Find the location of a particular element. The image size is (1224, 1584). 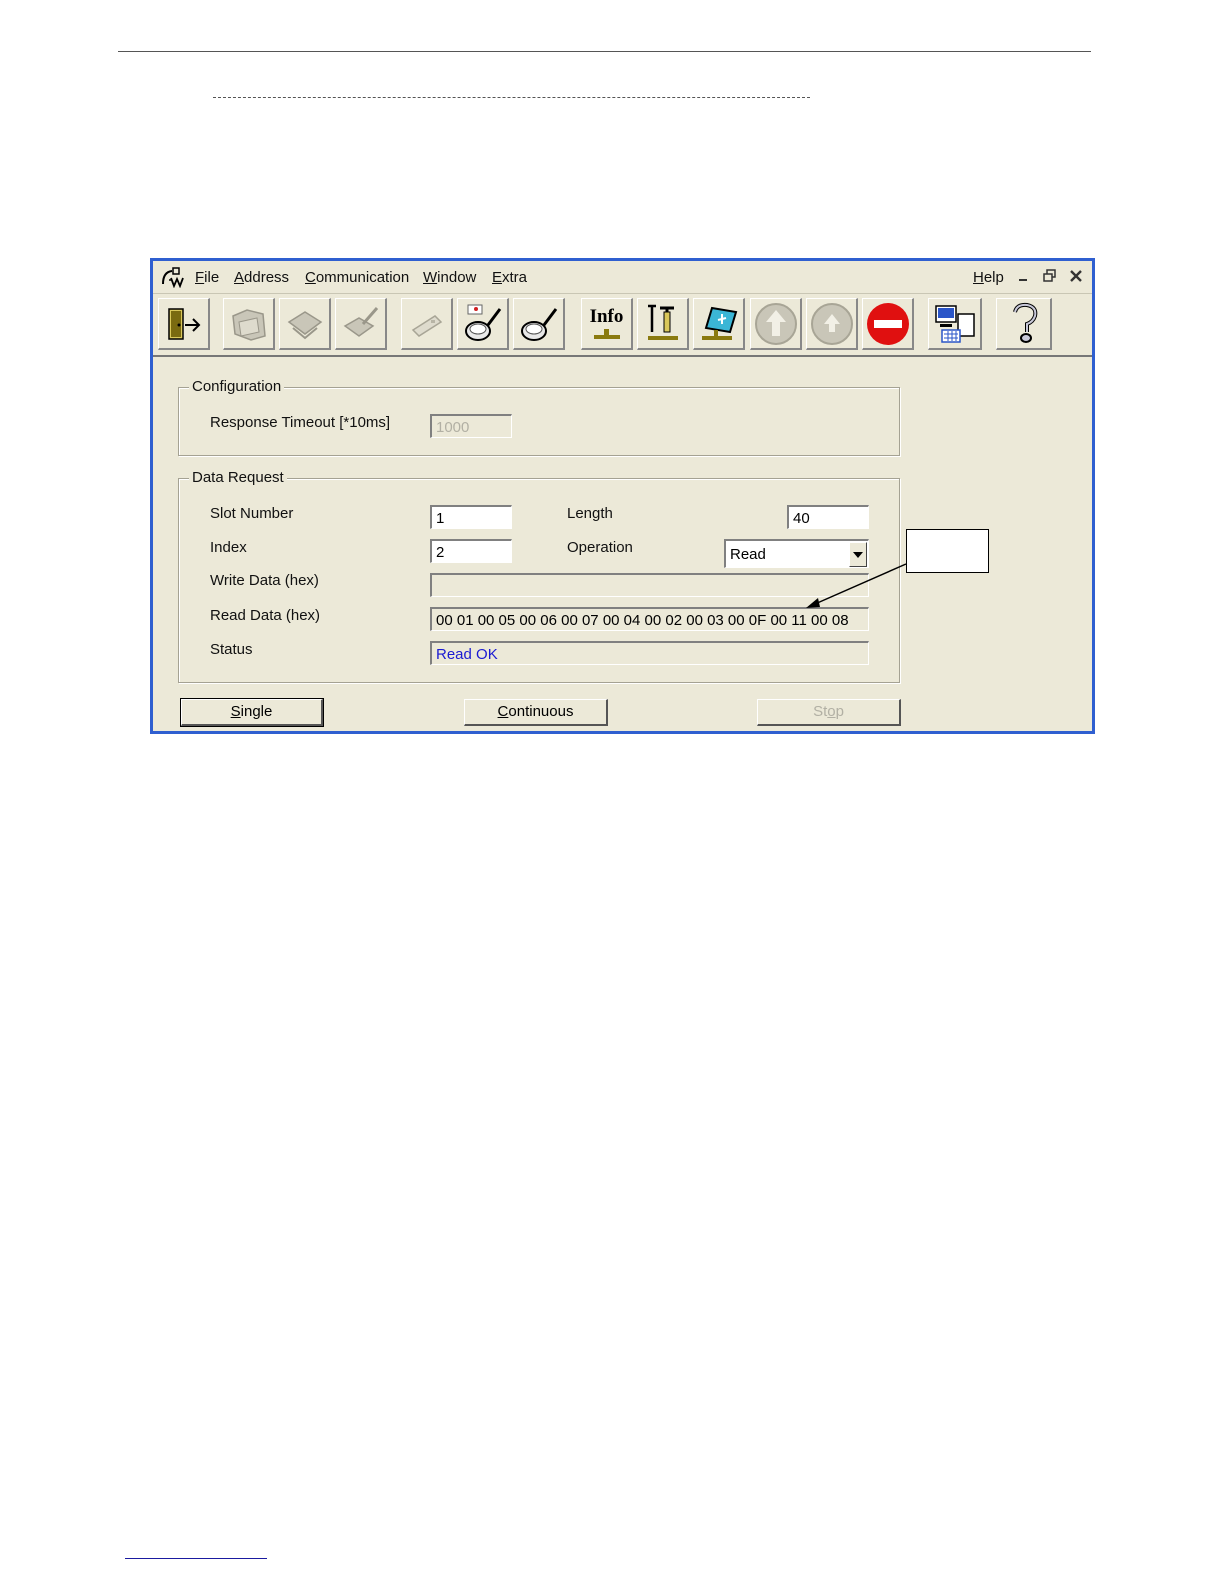

app-logo-icon is located at coordinates (173, 277).